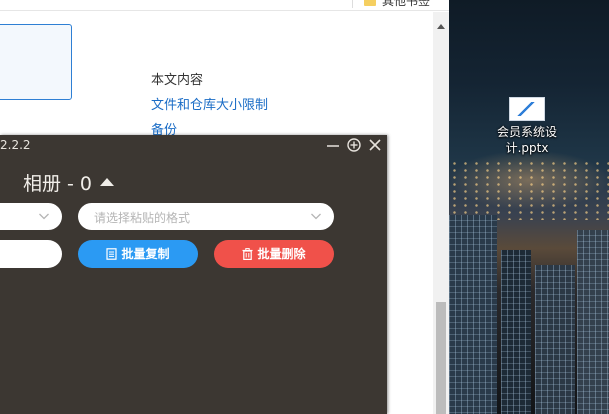 Image resolution: width=609 pixels, height=414 pixels. I want to click on batch-delete-label: 批量删除, so click(281, 254).